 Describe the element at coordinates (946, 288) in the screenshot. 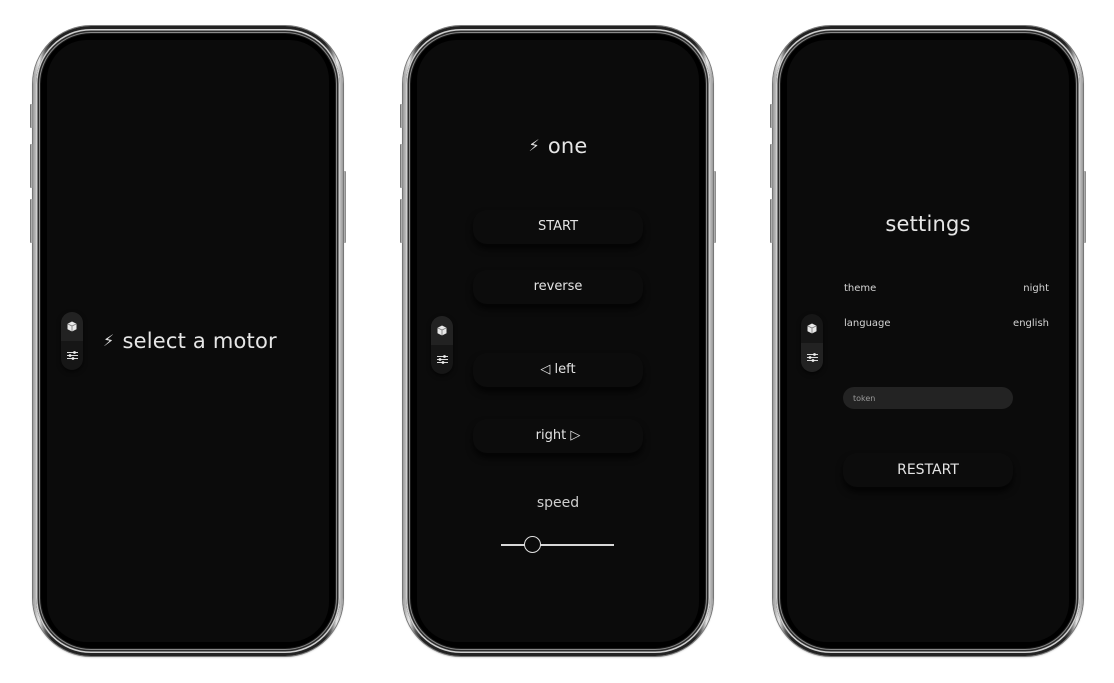

I see `setting-row-theme: theme night` at that location.